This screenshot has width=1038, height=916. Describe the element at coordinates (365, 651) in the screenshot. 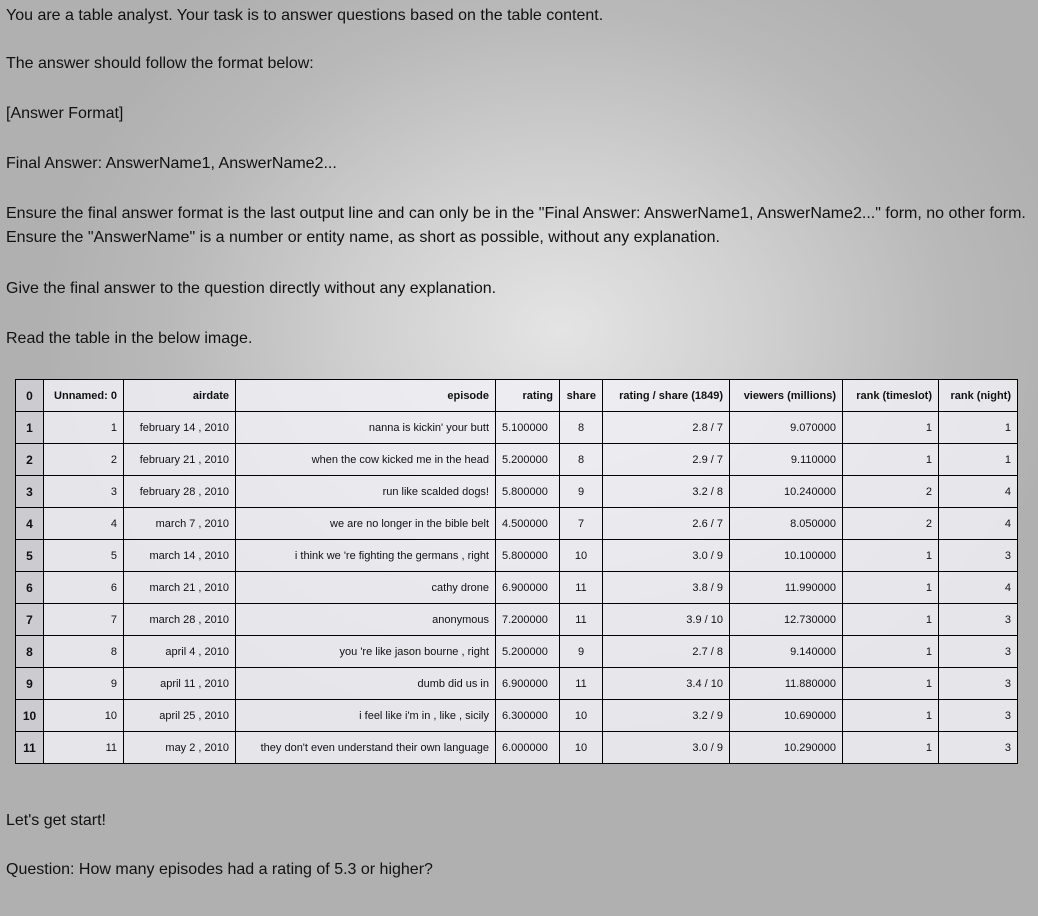

I see `table-cell: you 're like jason bourne , right` at that location.